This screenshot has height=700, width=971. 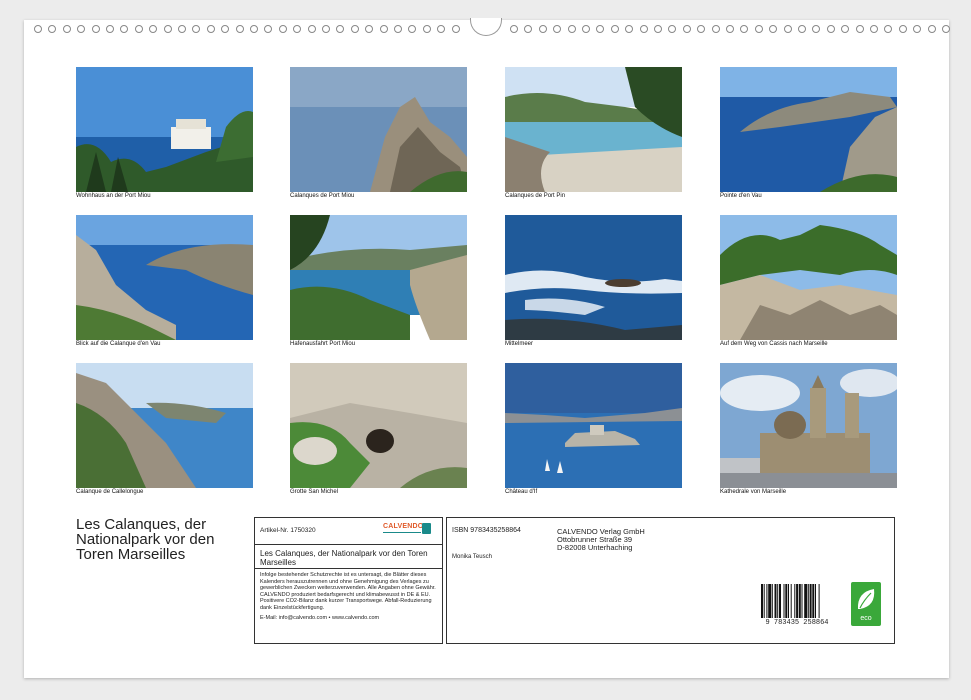 I want to click on photo-weg-cassis-marseille, so click(x=808, y=277).